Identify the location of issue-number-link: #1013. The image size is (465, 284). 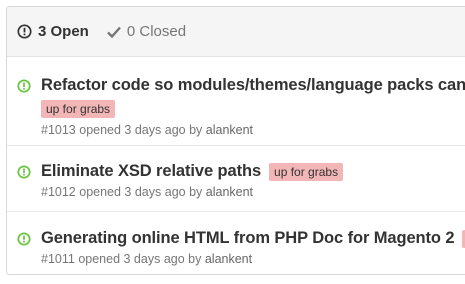
(58, 130).